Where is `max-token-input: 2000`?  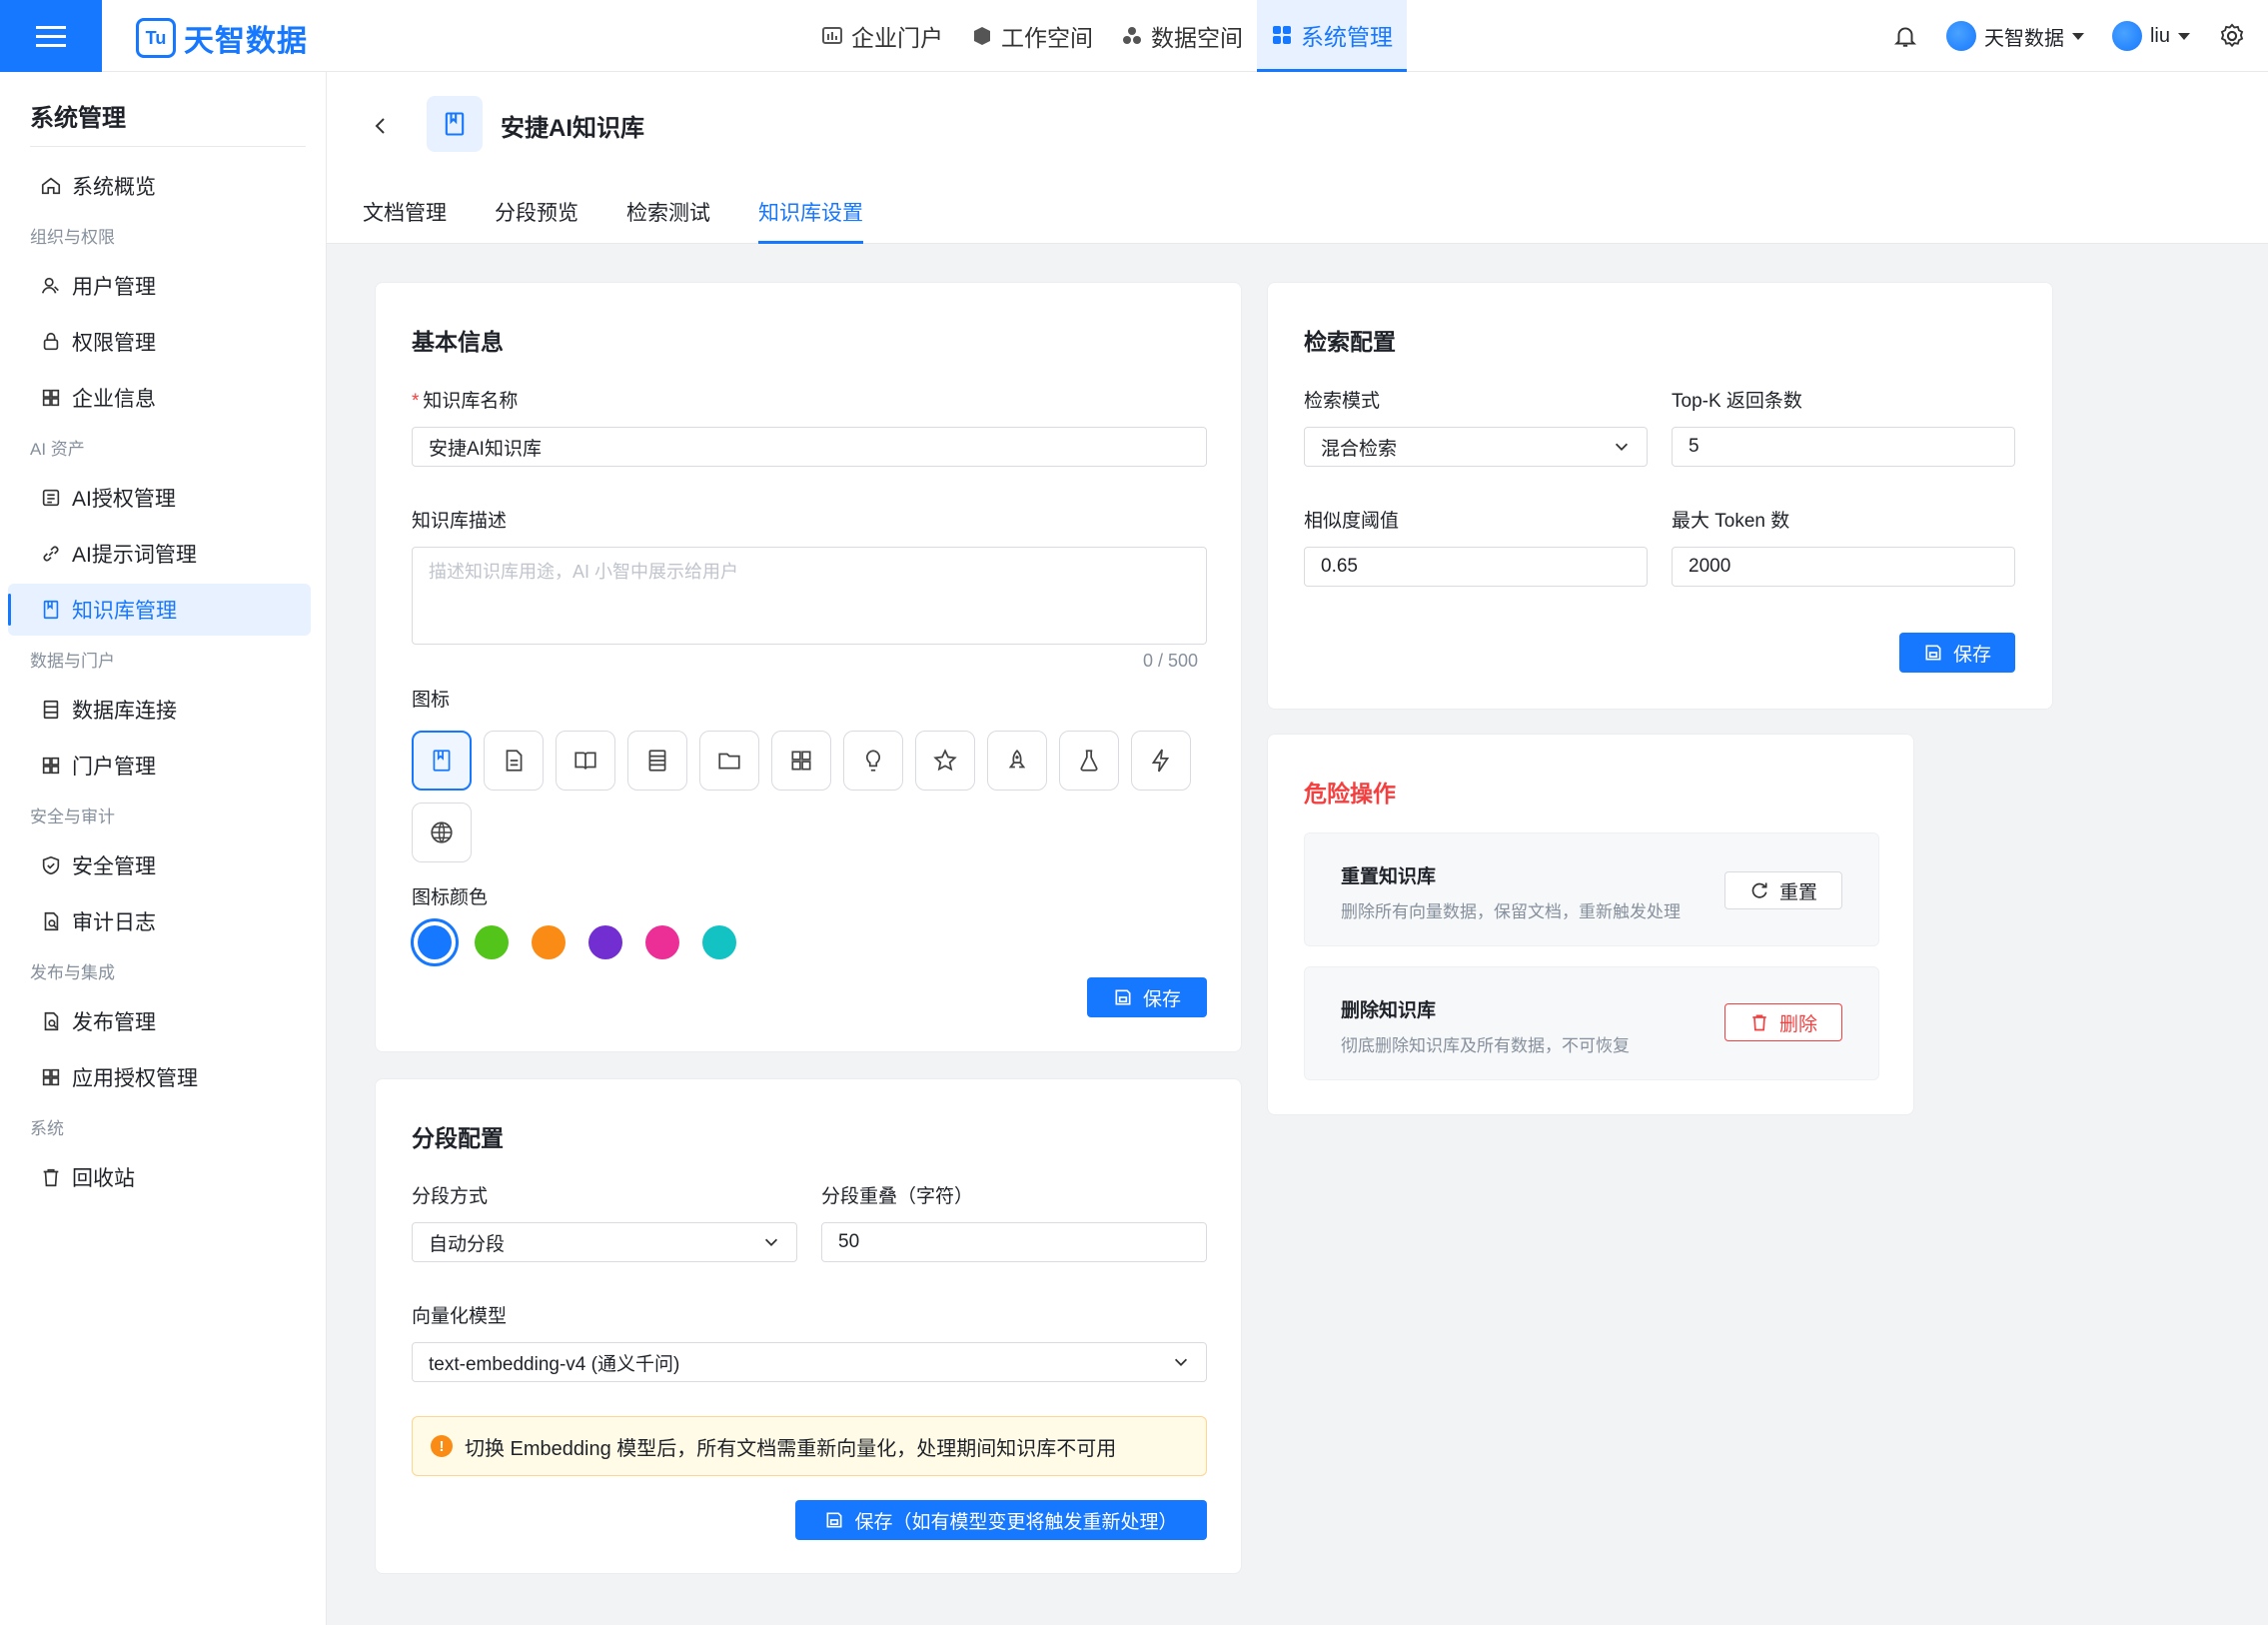 max-token-input: 2000 is located at coordinates (1843, 567).